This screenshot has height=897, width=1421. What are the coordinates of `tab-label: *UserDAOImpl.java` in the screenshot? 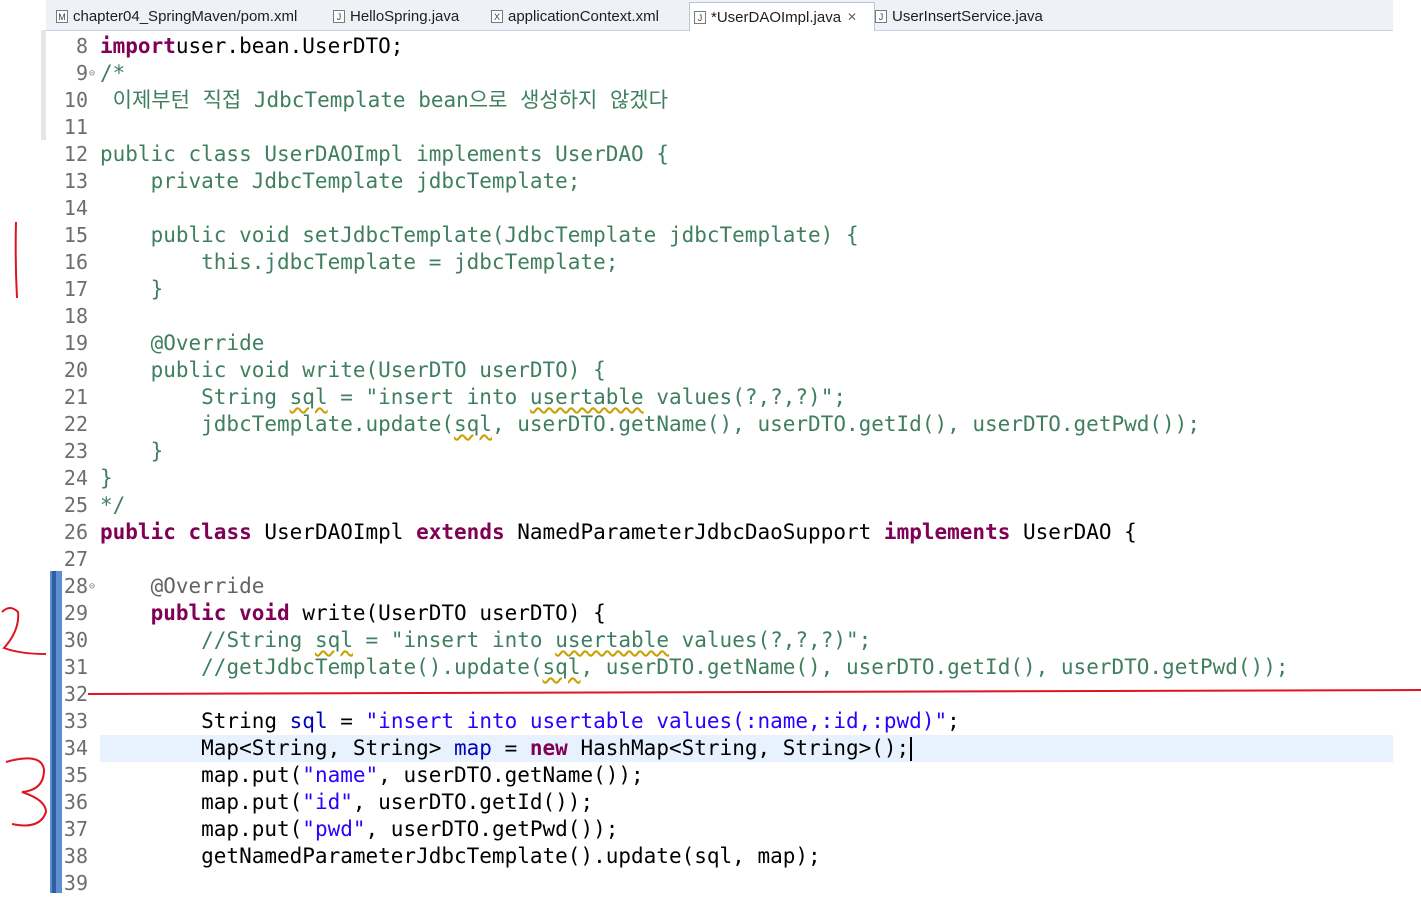 It's located at (776, 17).